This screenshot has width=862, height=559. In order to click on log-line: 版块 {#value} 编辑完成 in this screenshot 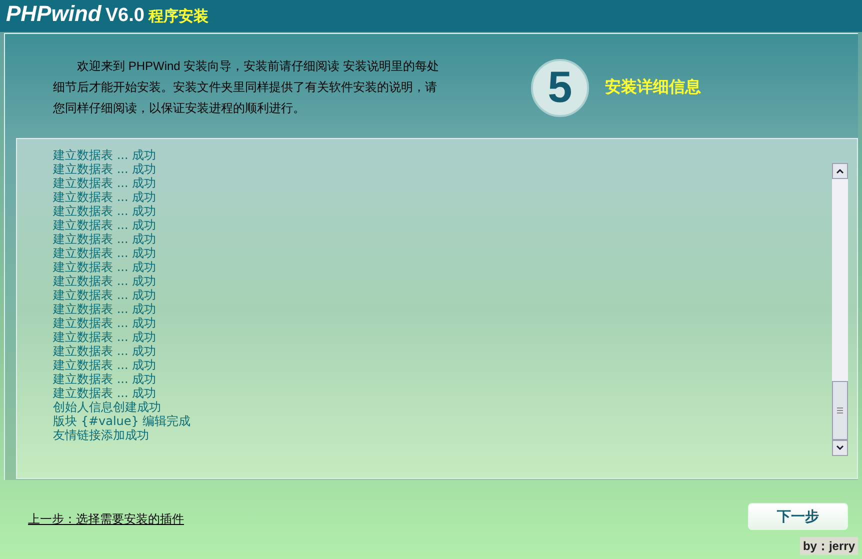, I will do `click(122, 421)`.